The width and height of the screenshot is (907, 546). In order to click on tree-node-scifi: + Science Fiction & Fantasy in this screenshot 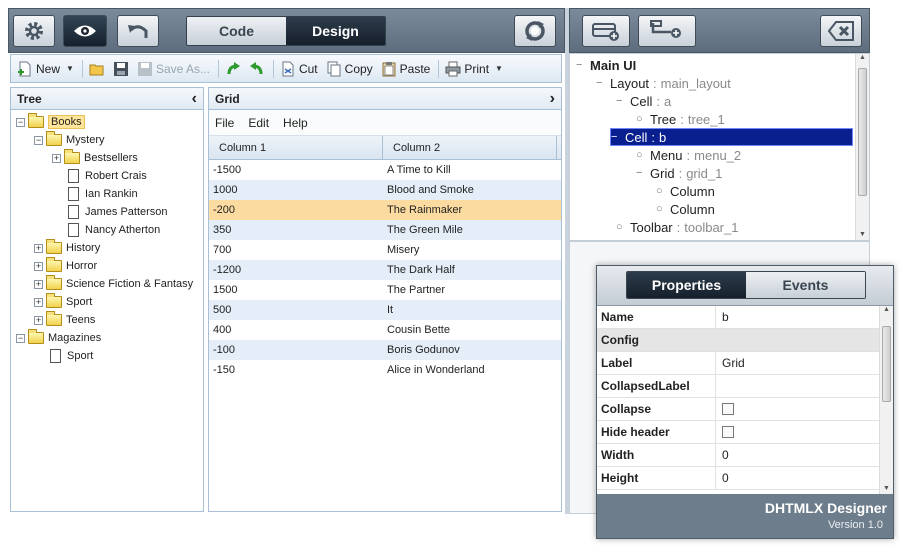, I will do `click(113, 284)`.